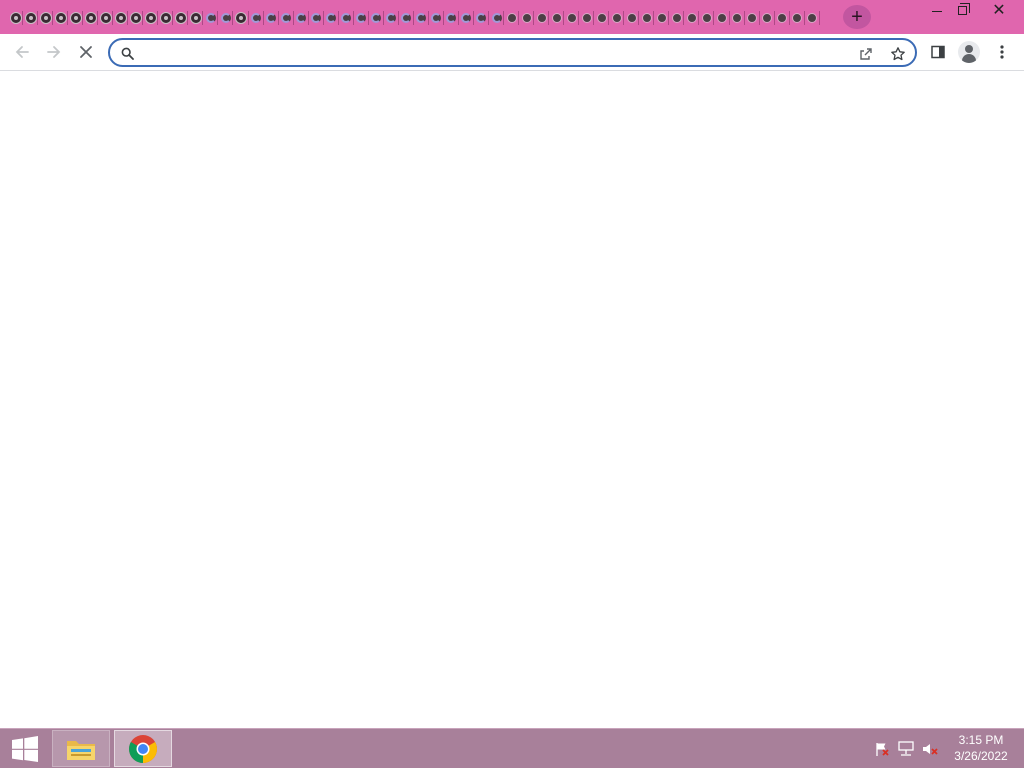 This screenshot has width=1024, height=768. What do you see at coordinates (127, 53) in the screenshot?
I see `search-icon` at bounding box center [127, 53].